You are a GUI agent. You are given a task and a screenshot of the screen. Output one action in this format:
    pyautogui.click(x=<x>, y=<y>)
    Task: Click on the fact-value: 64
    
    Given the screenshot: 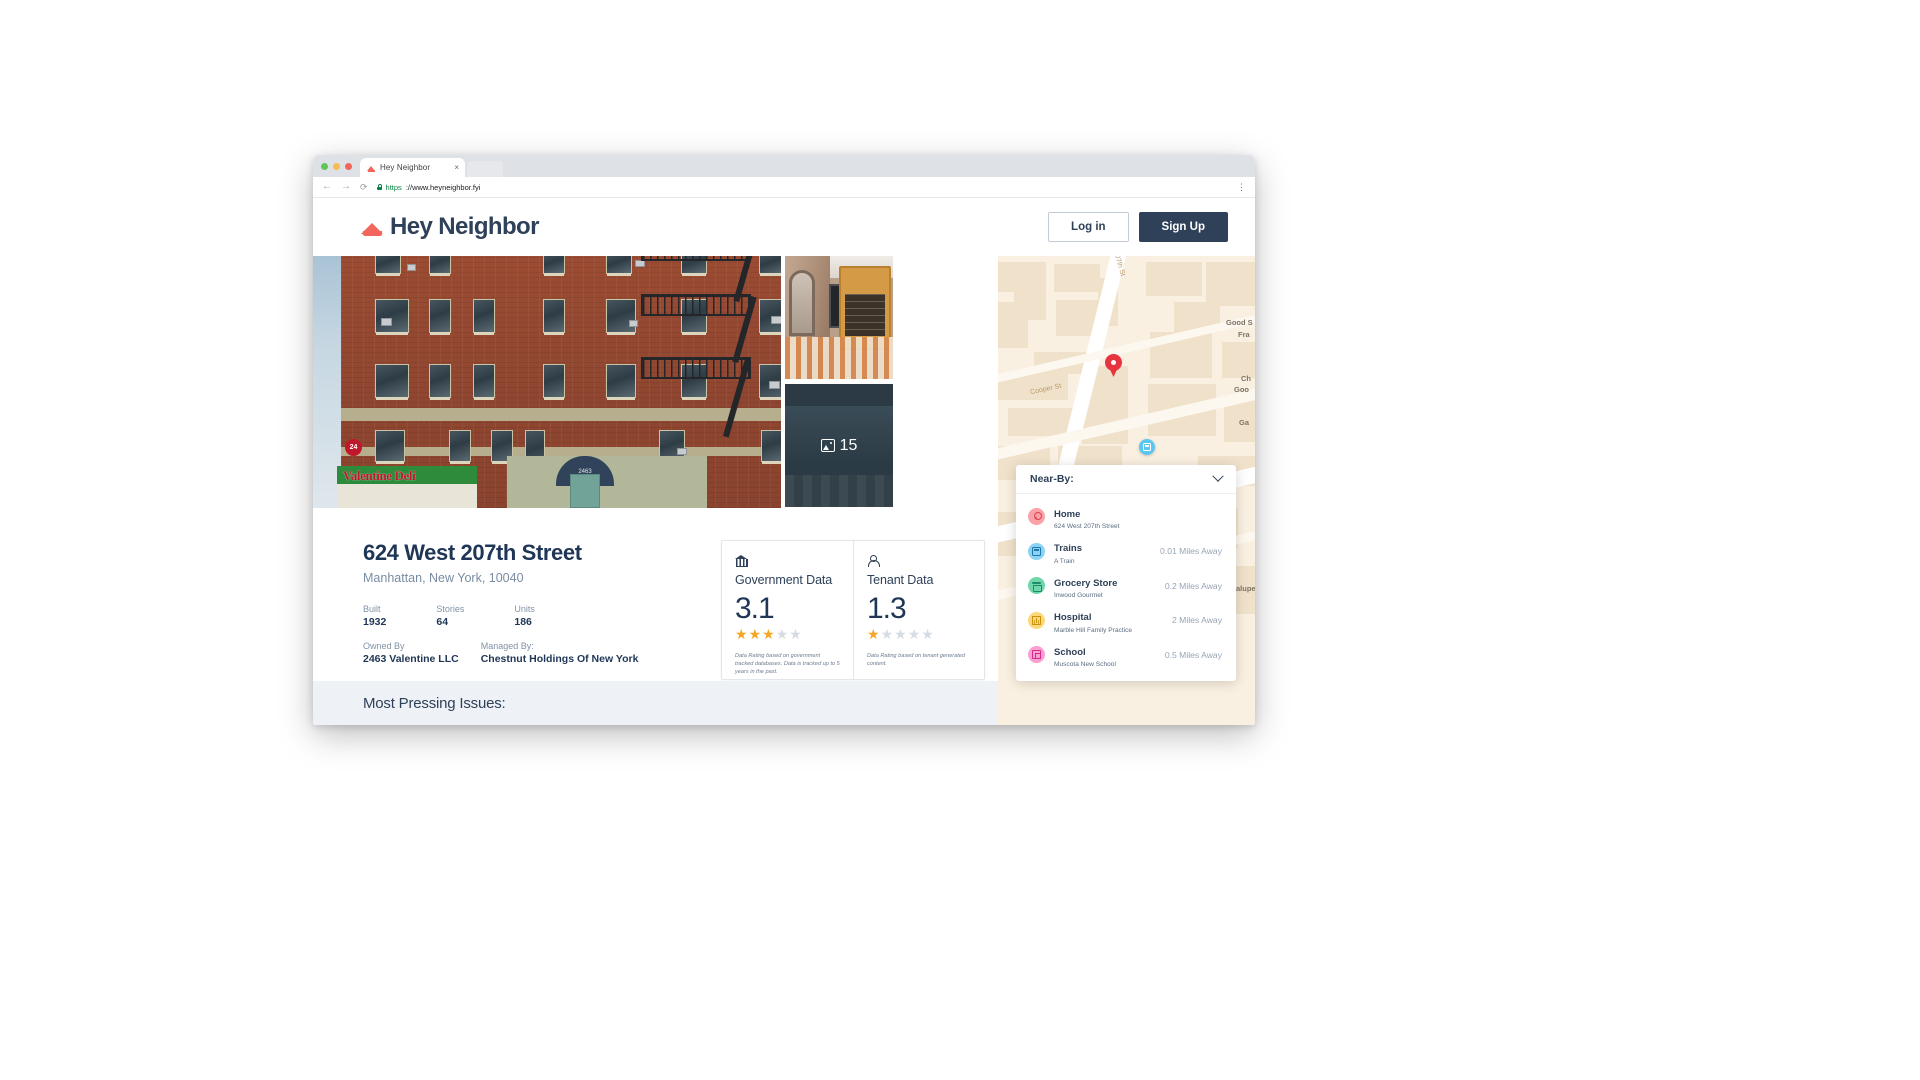 What is the action you would take?
    pyautogui.click(x=442, y=622)
    